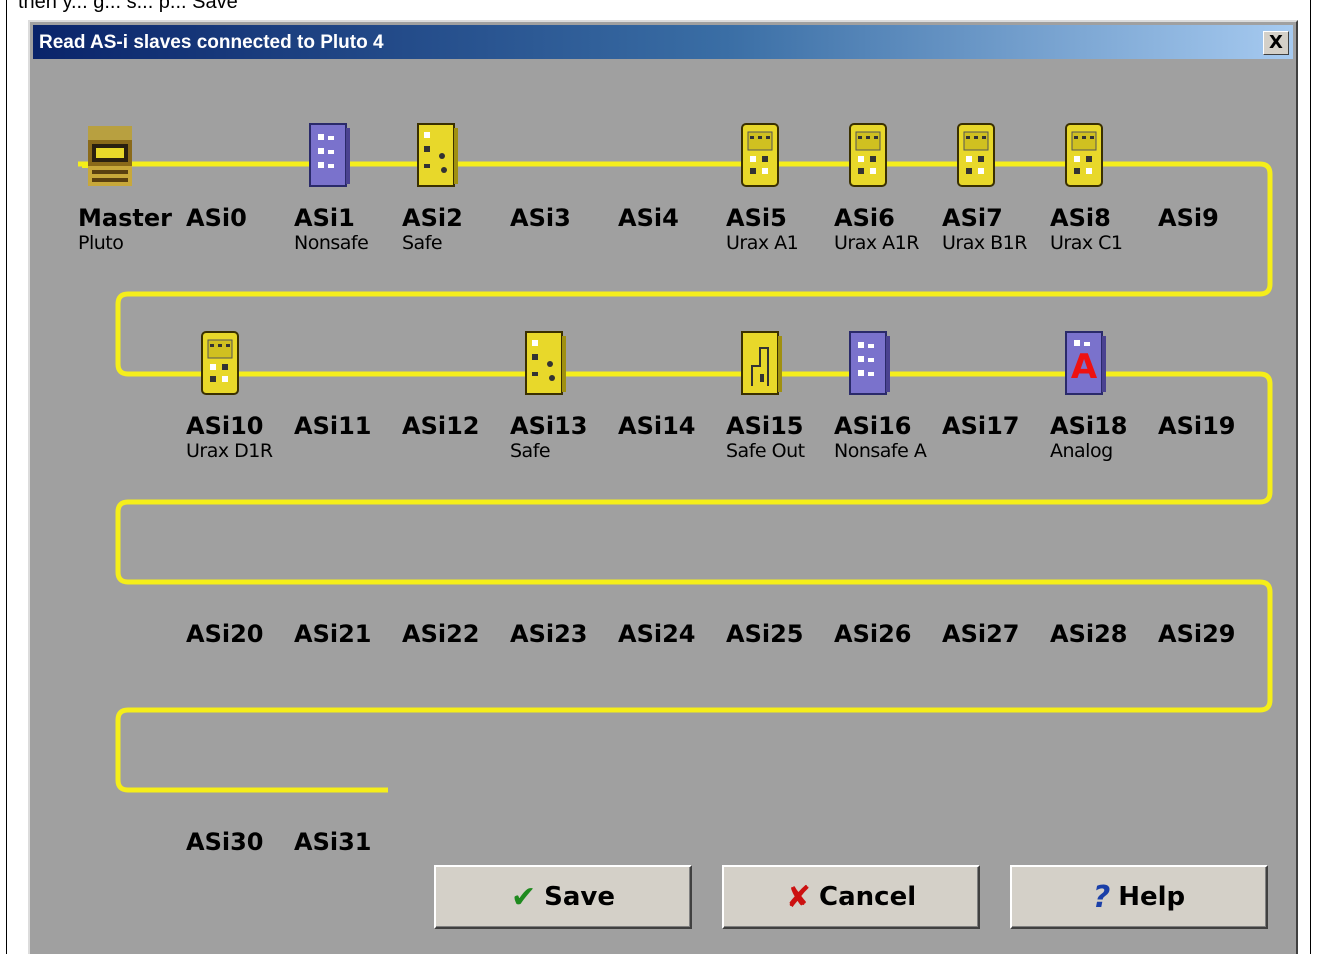 Image resolution: width=1317 pixels, height=956 pixels. I want to click on slot-asi7: ASi7 Urax B1R, so click(996, 229).